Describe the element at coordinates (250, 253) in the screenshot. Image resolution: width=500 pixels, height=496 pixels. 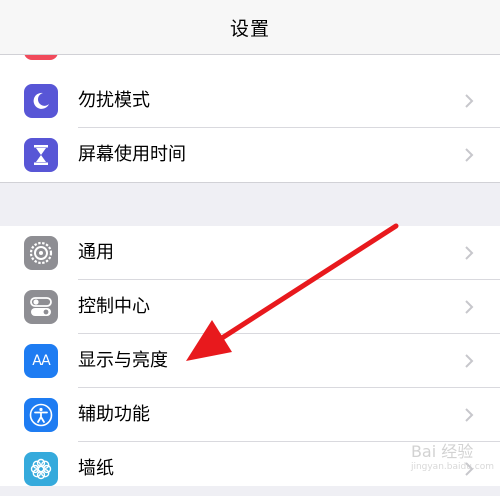
I see `settings-row-general: 通用` at that location.